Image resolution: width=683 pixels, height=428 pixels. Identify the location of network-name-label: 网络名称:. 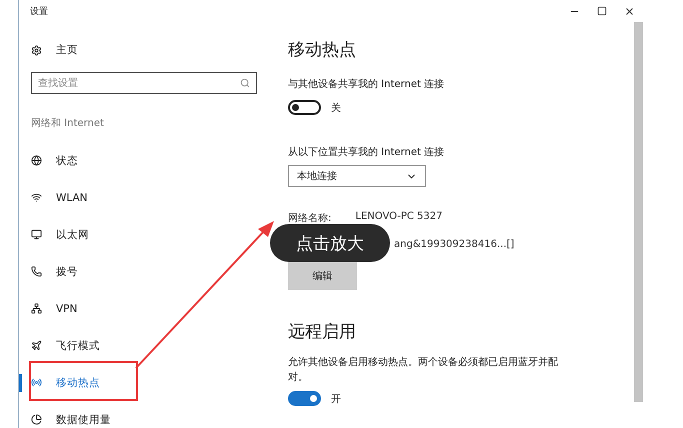
(310, 218).